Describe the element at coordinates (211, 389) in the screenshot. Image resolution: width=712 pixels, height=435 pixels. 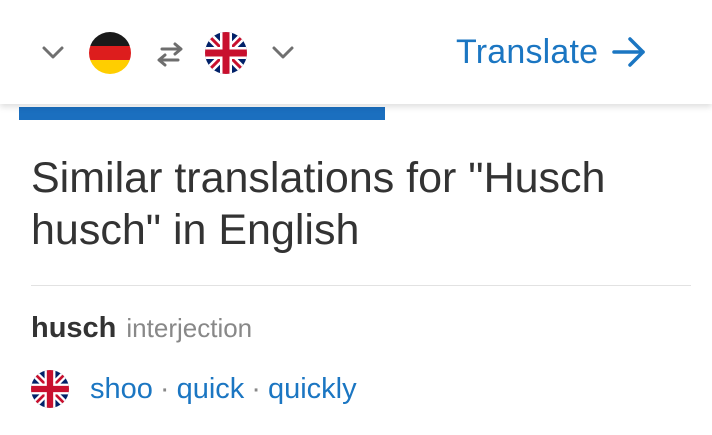
I see `translation-link-quick: quick` at that location.